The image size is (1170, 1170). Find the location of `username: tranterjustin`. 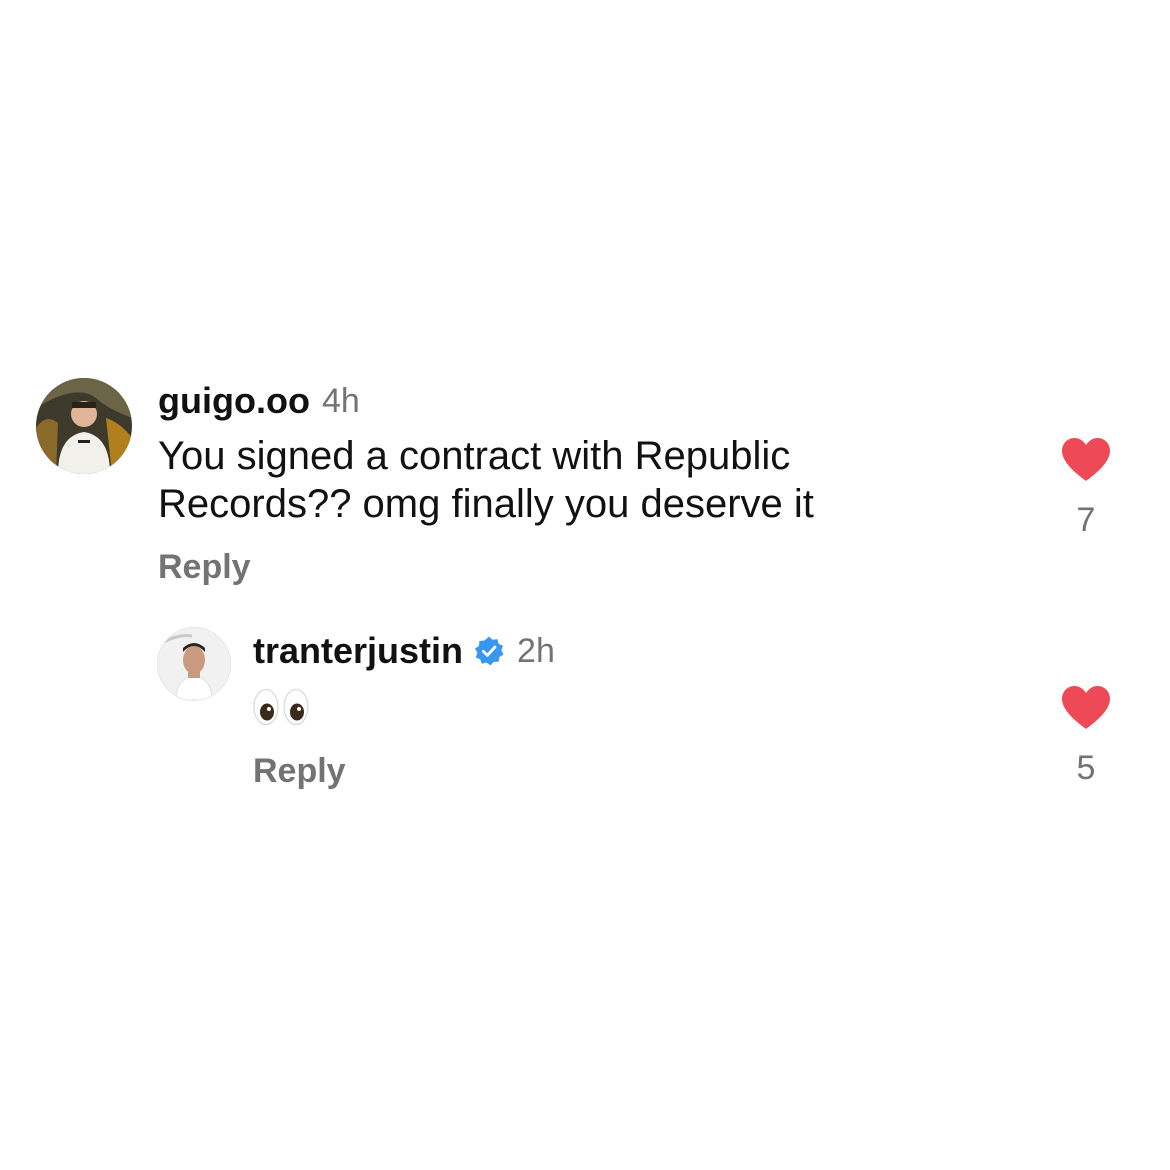

username: tranterjustin is located at coordinates (358, 651).